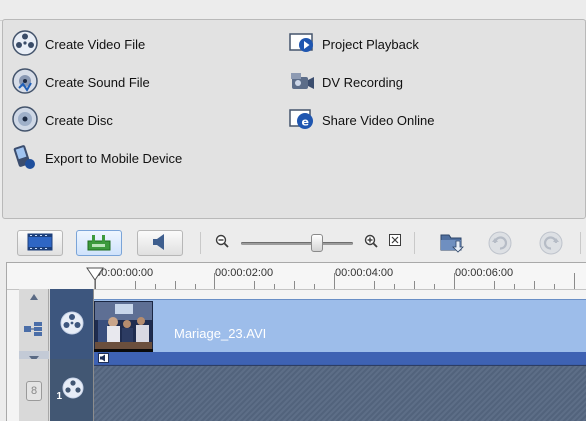 This screenshot has width=586, height=421. What do you see at coordinates (244, 273) in the screenshot?
I see `ruler-label: 00:00:02:00` at bounding box center [244, 273].